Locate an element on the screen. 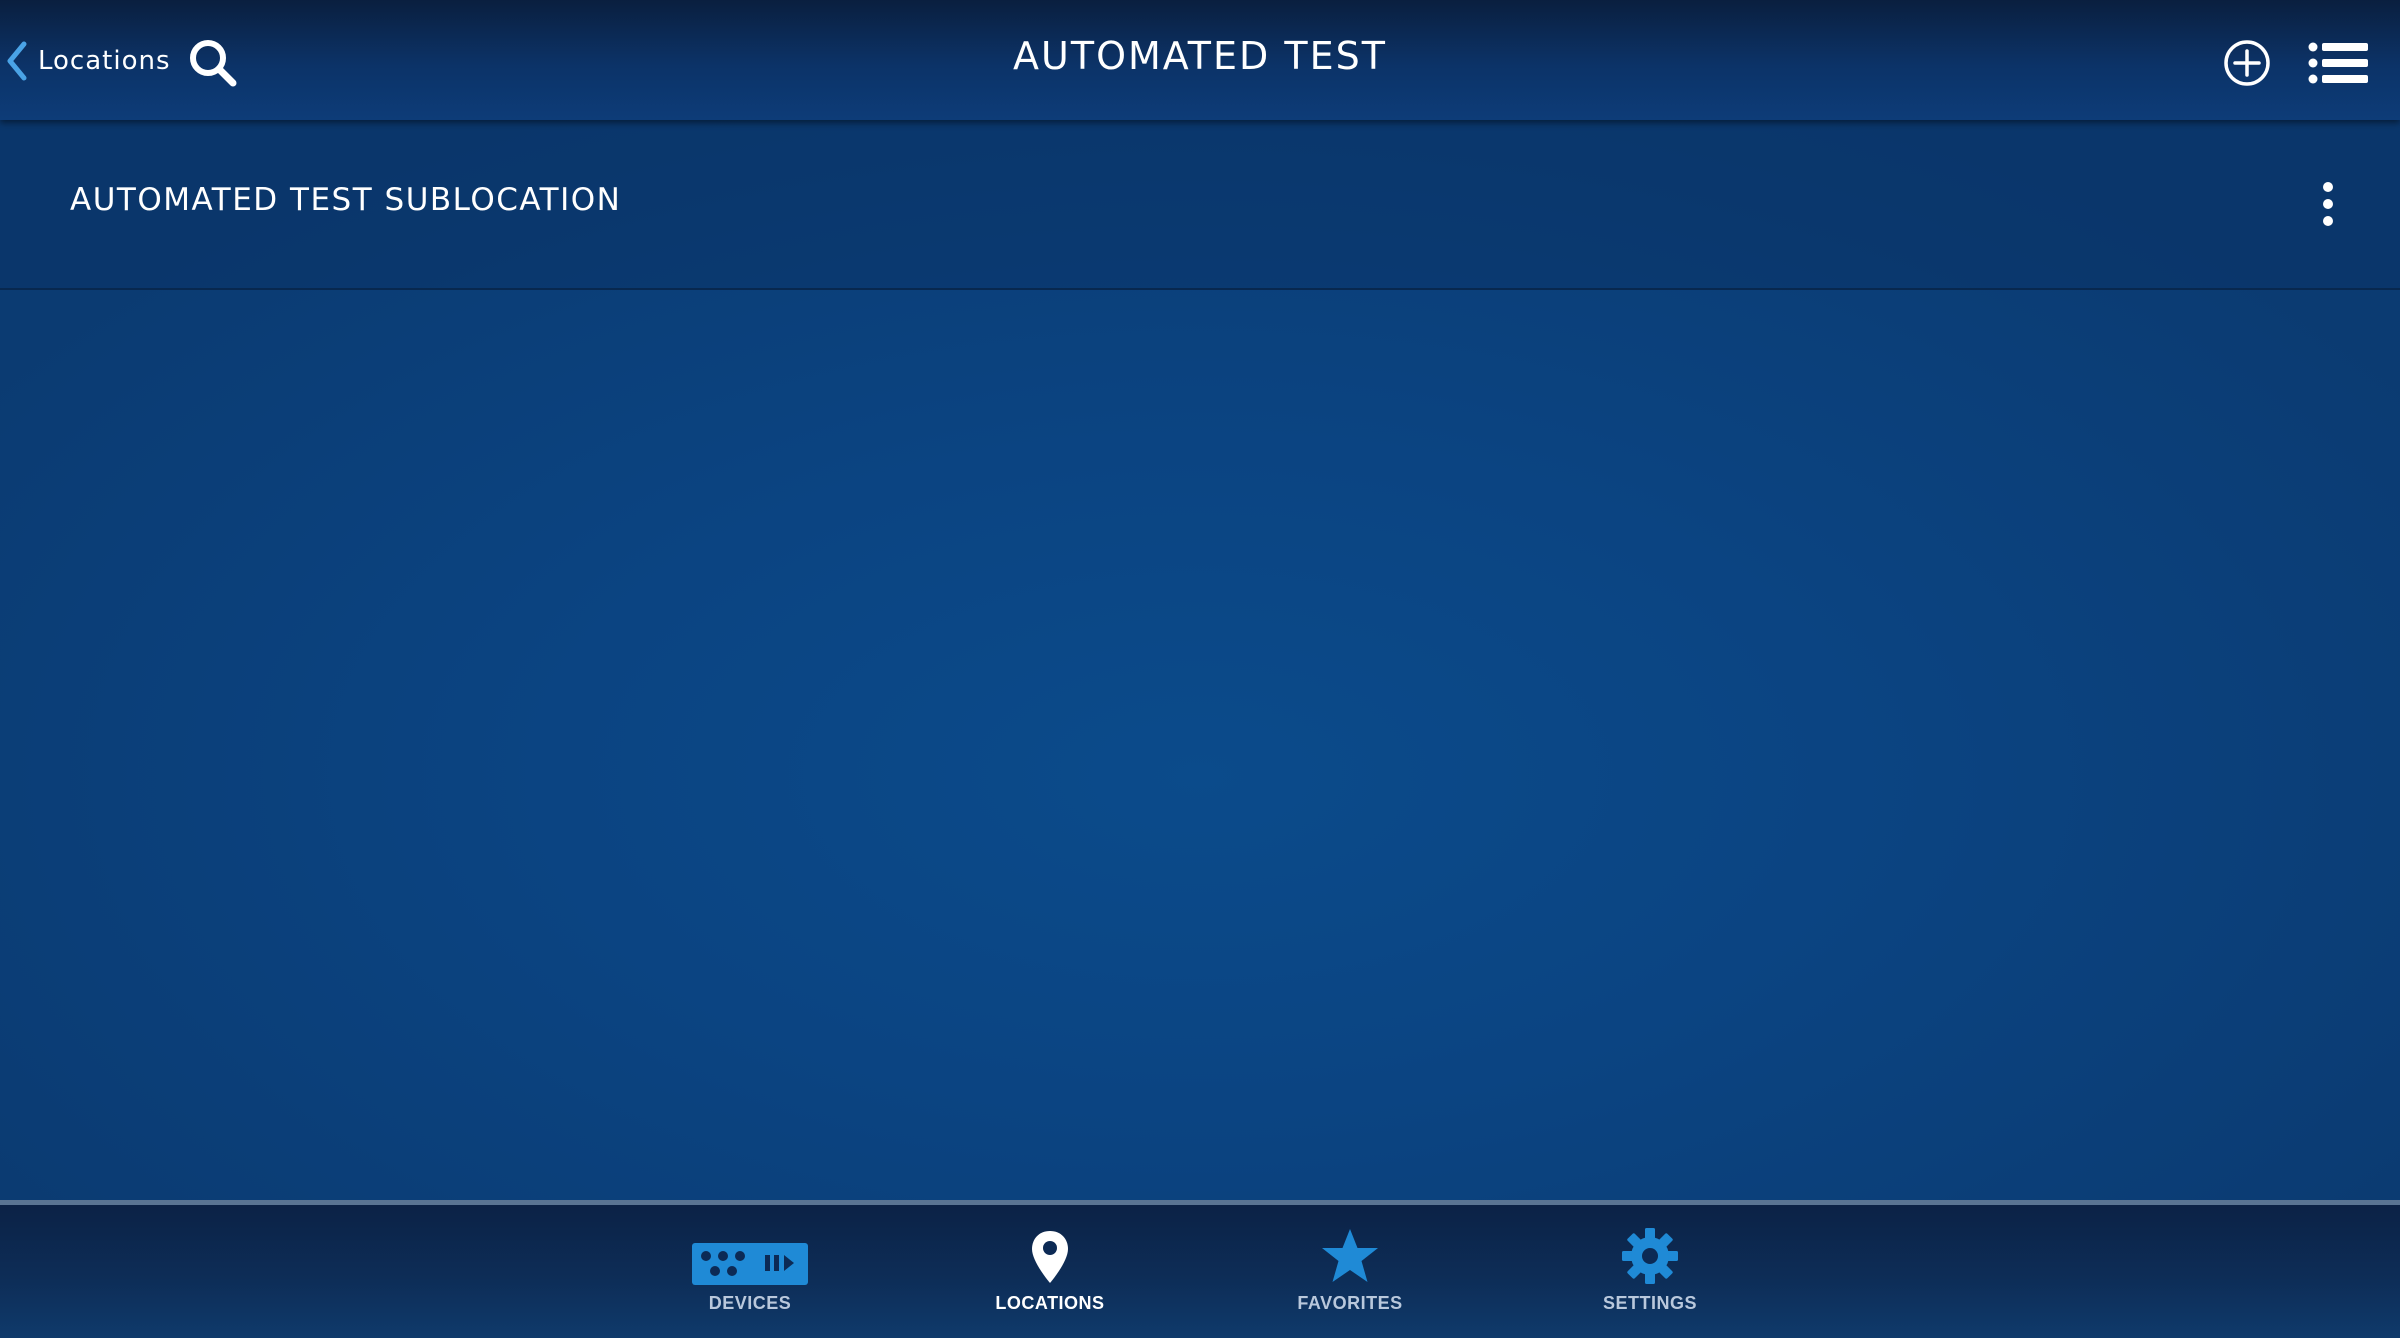  search-icon is located at coordinates (213, 63).